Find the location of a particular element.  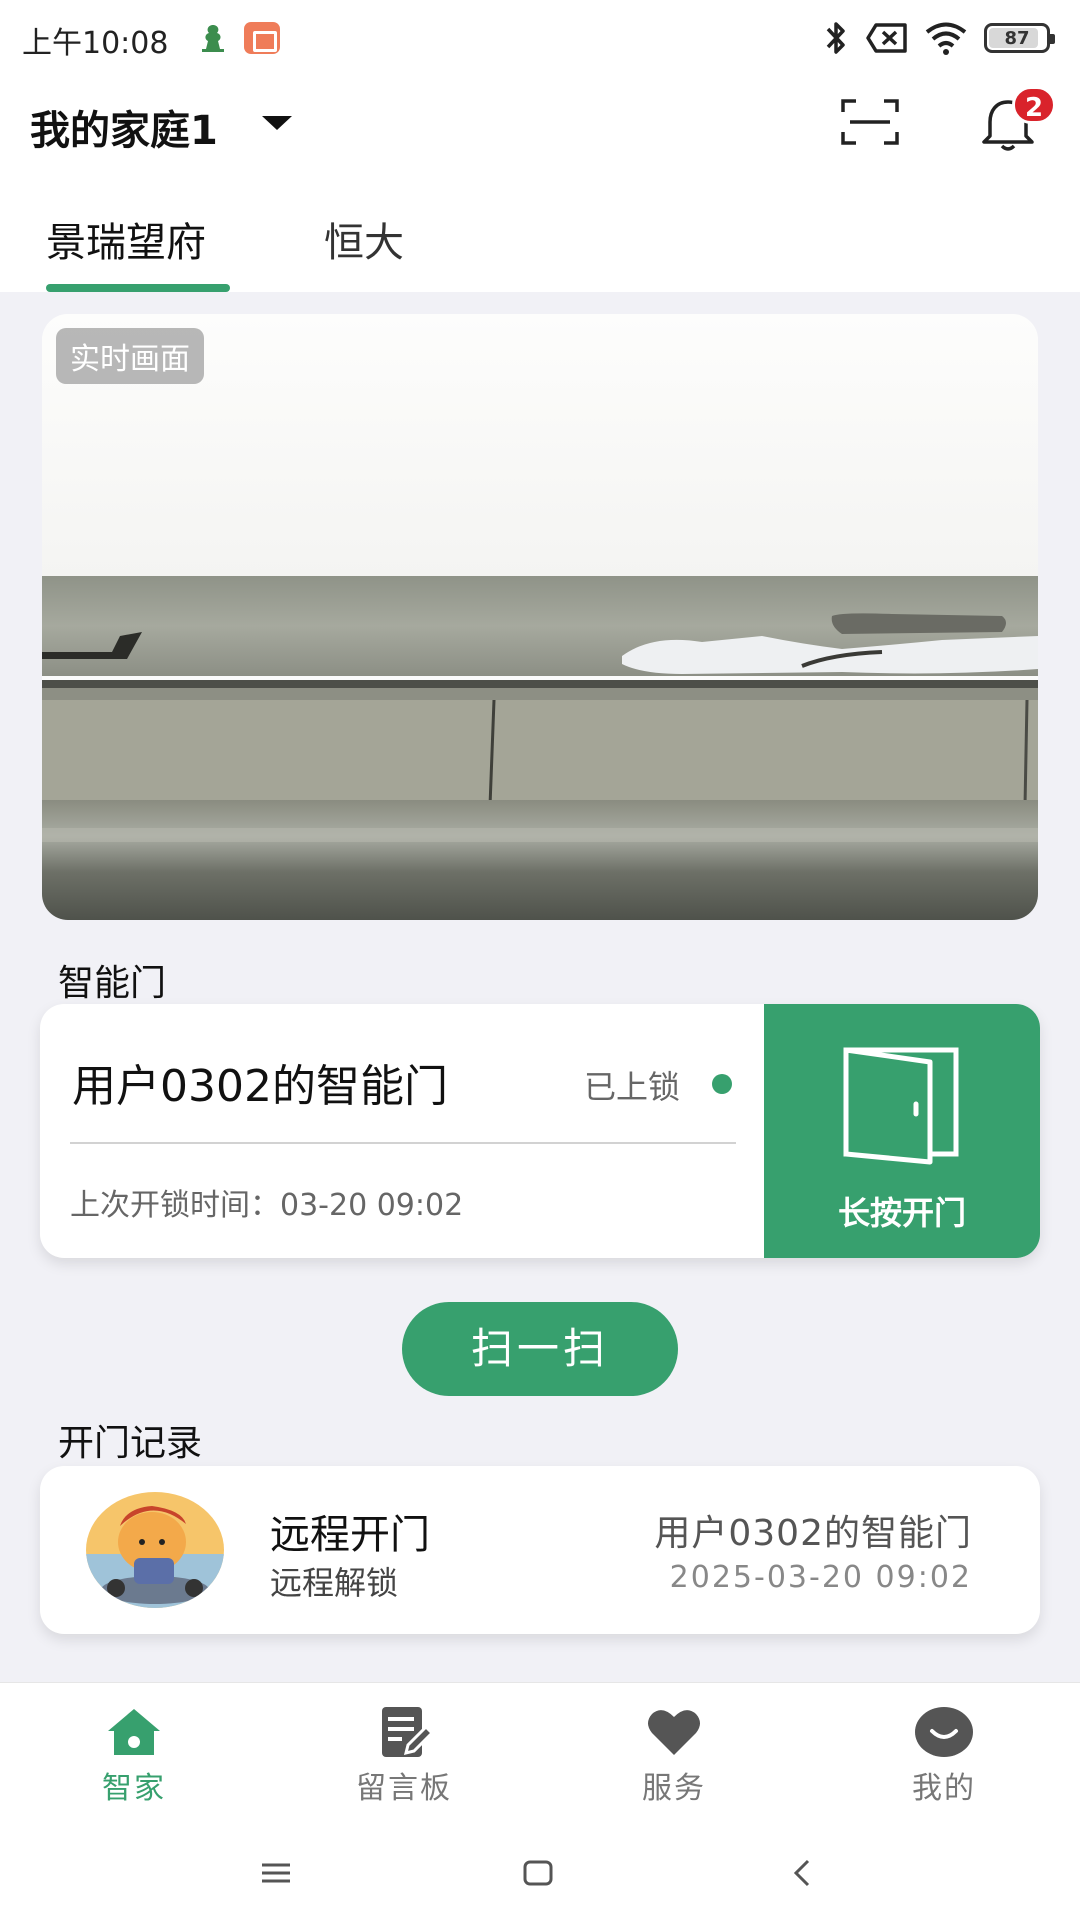

record-time: 2025-03-20 09:02 is located at coordinates (820, 1577).